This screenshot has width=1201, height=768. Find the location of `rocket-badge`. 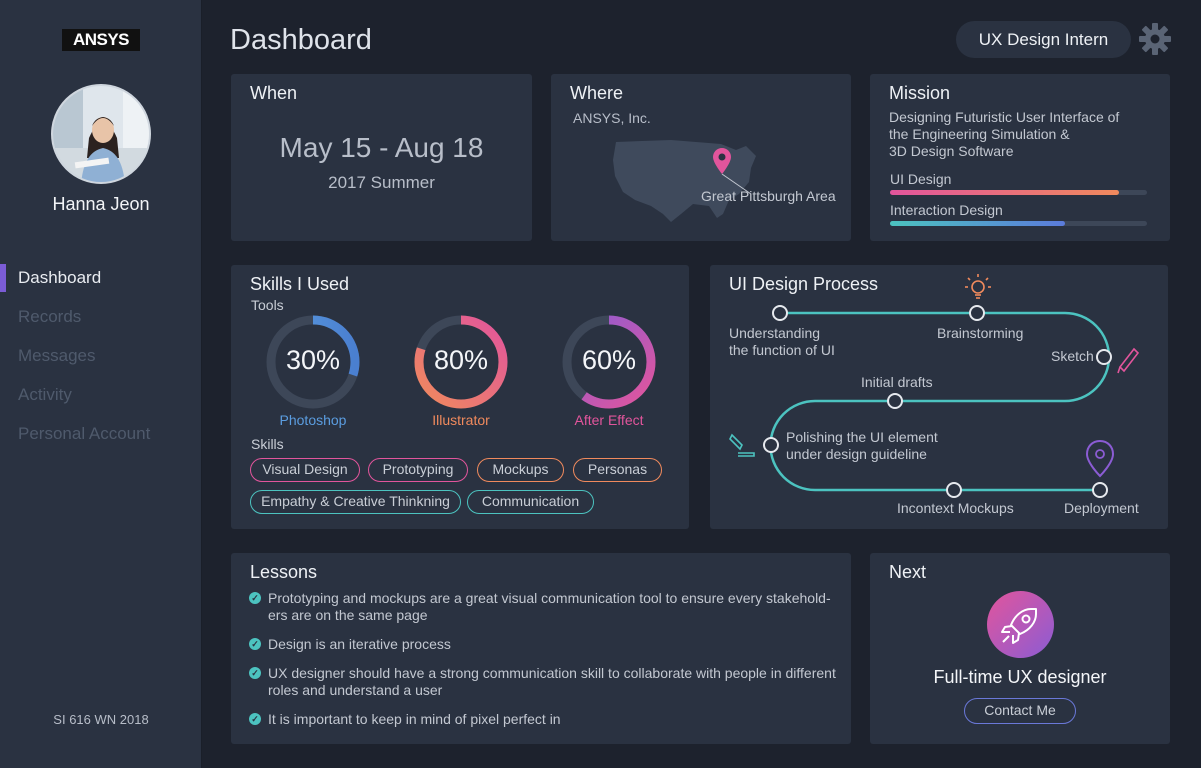

rocket-badge is located at coordinates (1020, 624).